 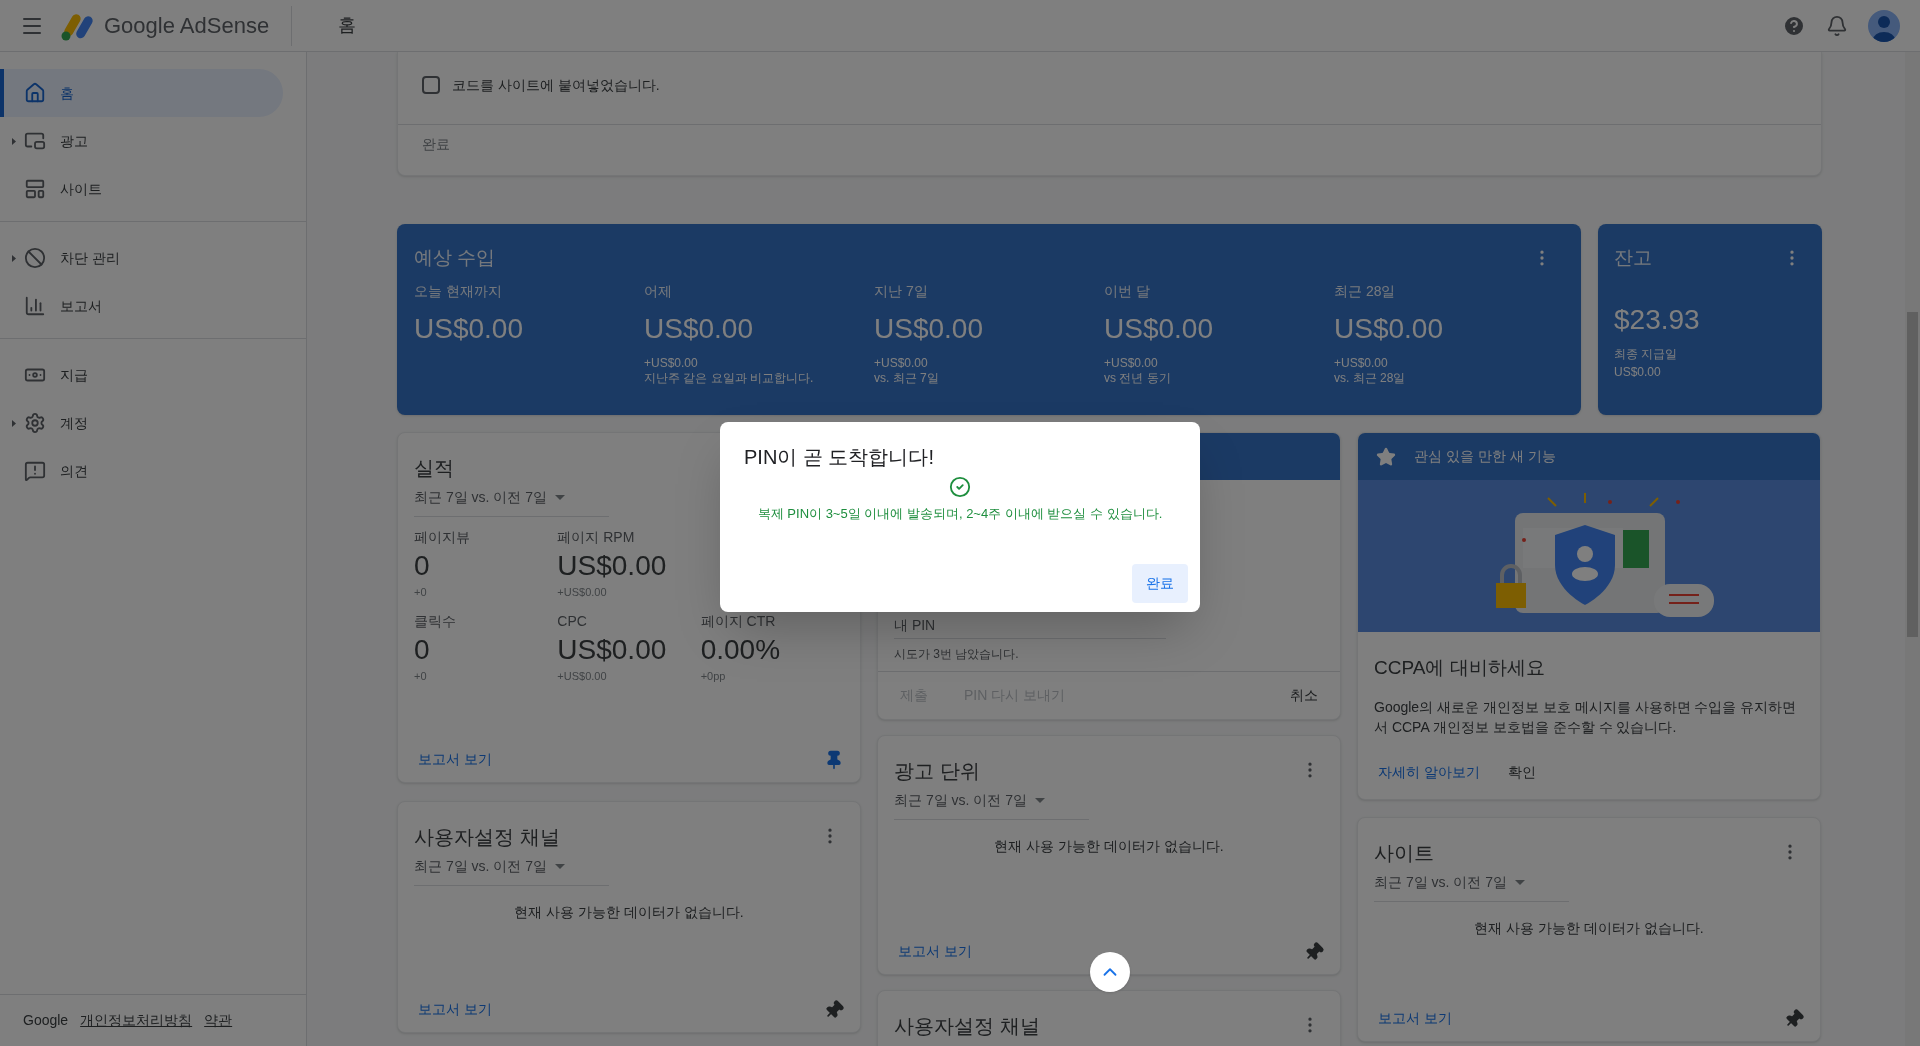 What do you see at coordinates (35, 306) in the screenshot?
I see `chart-icon` at bounding box center [35, 306].